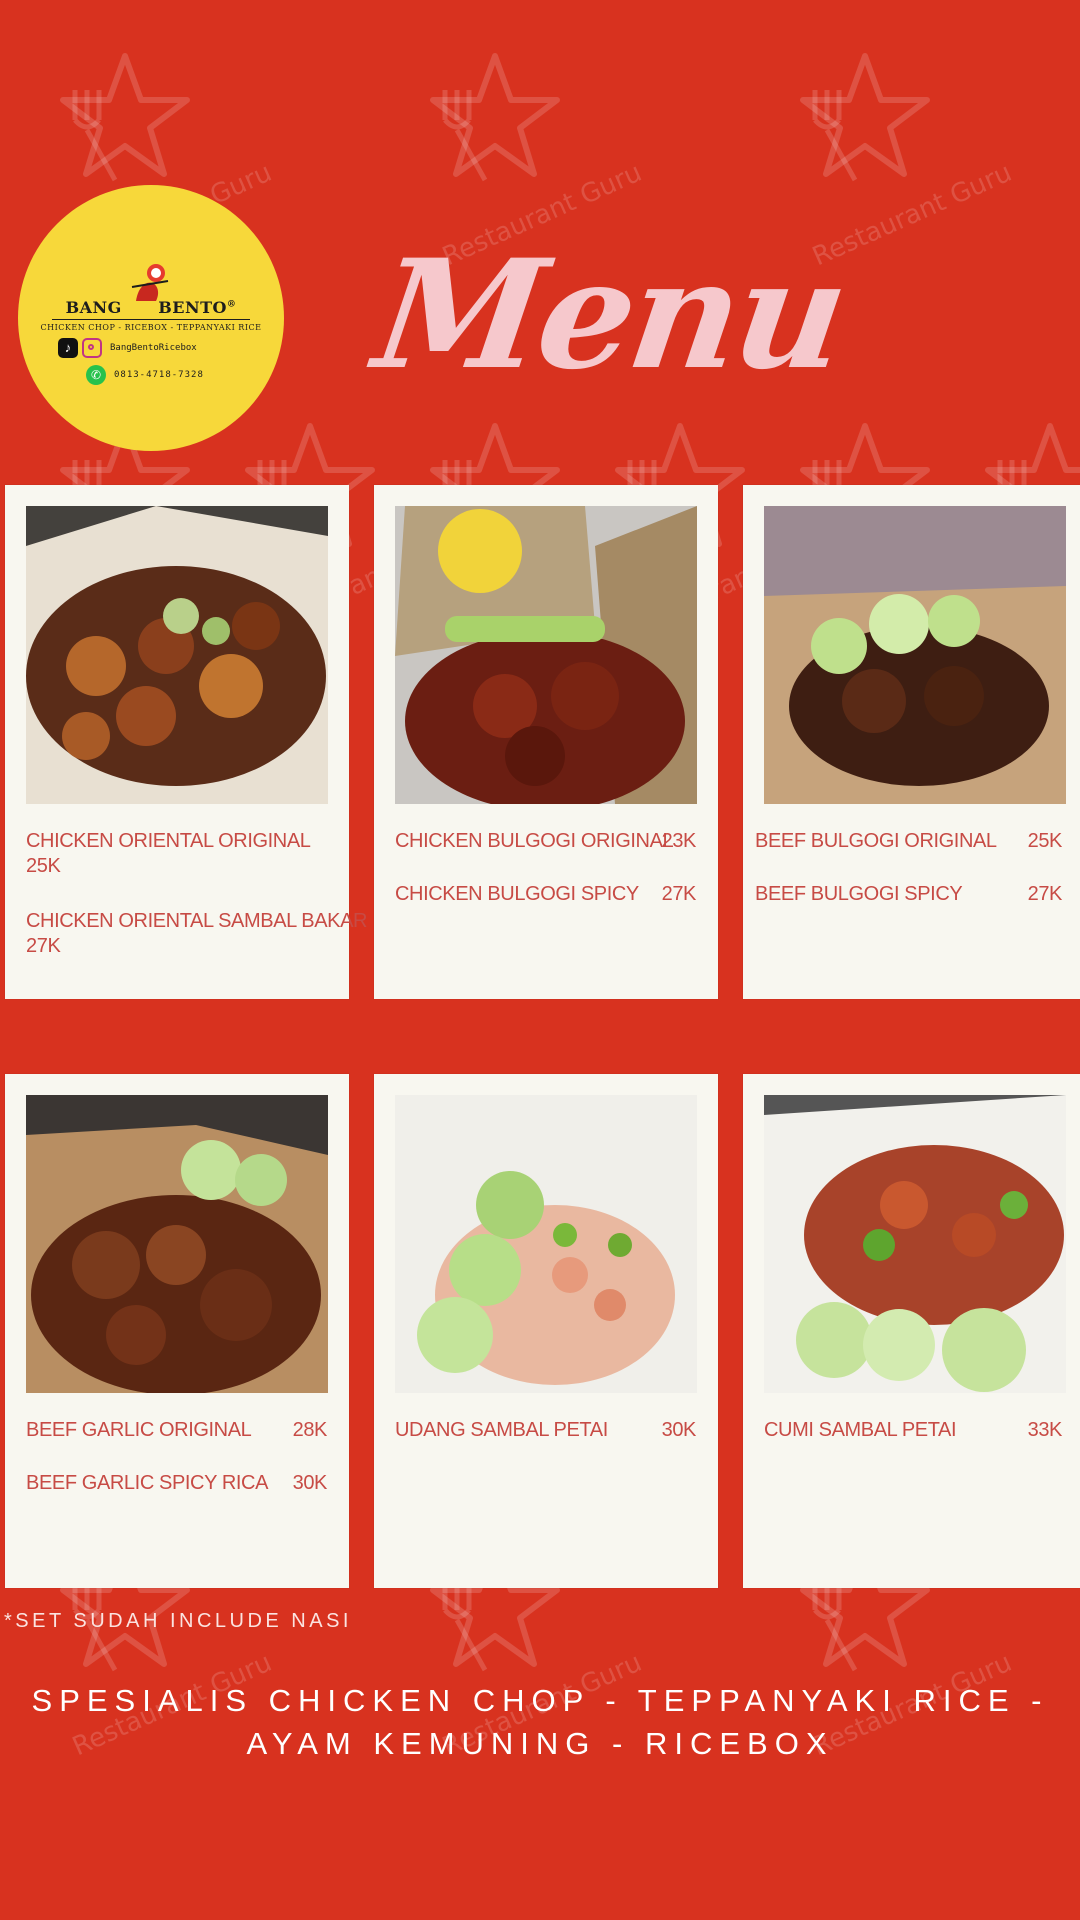  Describe the element at coordinates (915, 655) in the screenshot. I see `beef-bulgogi-photo` at that location.